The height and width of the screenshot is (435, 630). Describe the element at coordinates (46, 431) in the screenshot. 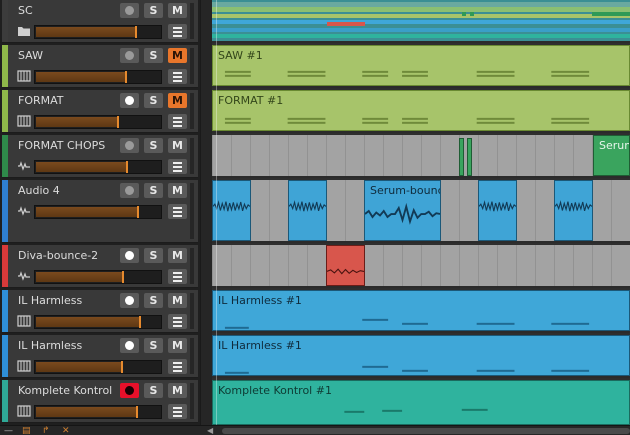

I see `arrow-icon: ↱` at that location.